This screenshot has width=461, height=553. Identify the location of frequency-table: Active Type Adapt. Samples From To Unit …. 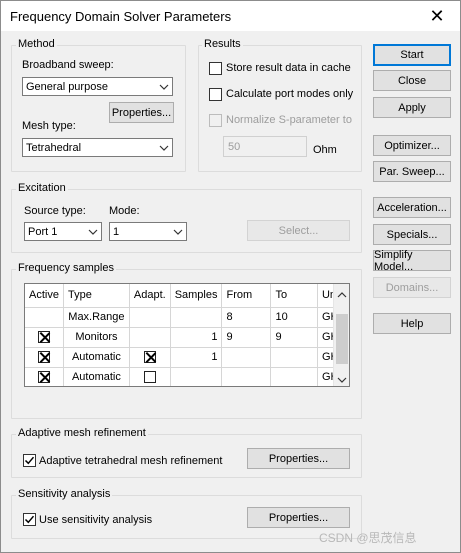
(187, 335).